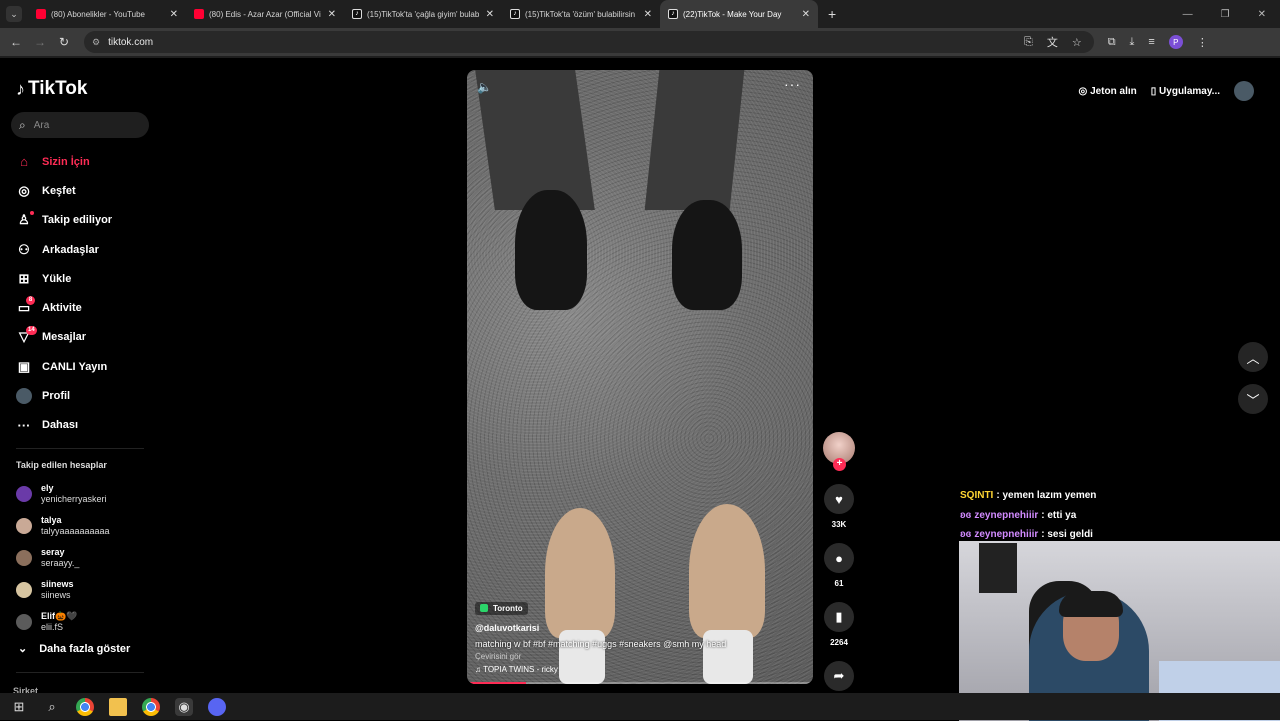 This screenshot has width=1280, height=721. What do you see at coordinates (423, 14) in the screenshot?
I see `browser-tab: ♪ (15)TikTok'ta 'çağla giyim' bulab ✕` at bounding box center [423, 14].